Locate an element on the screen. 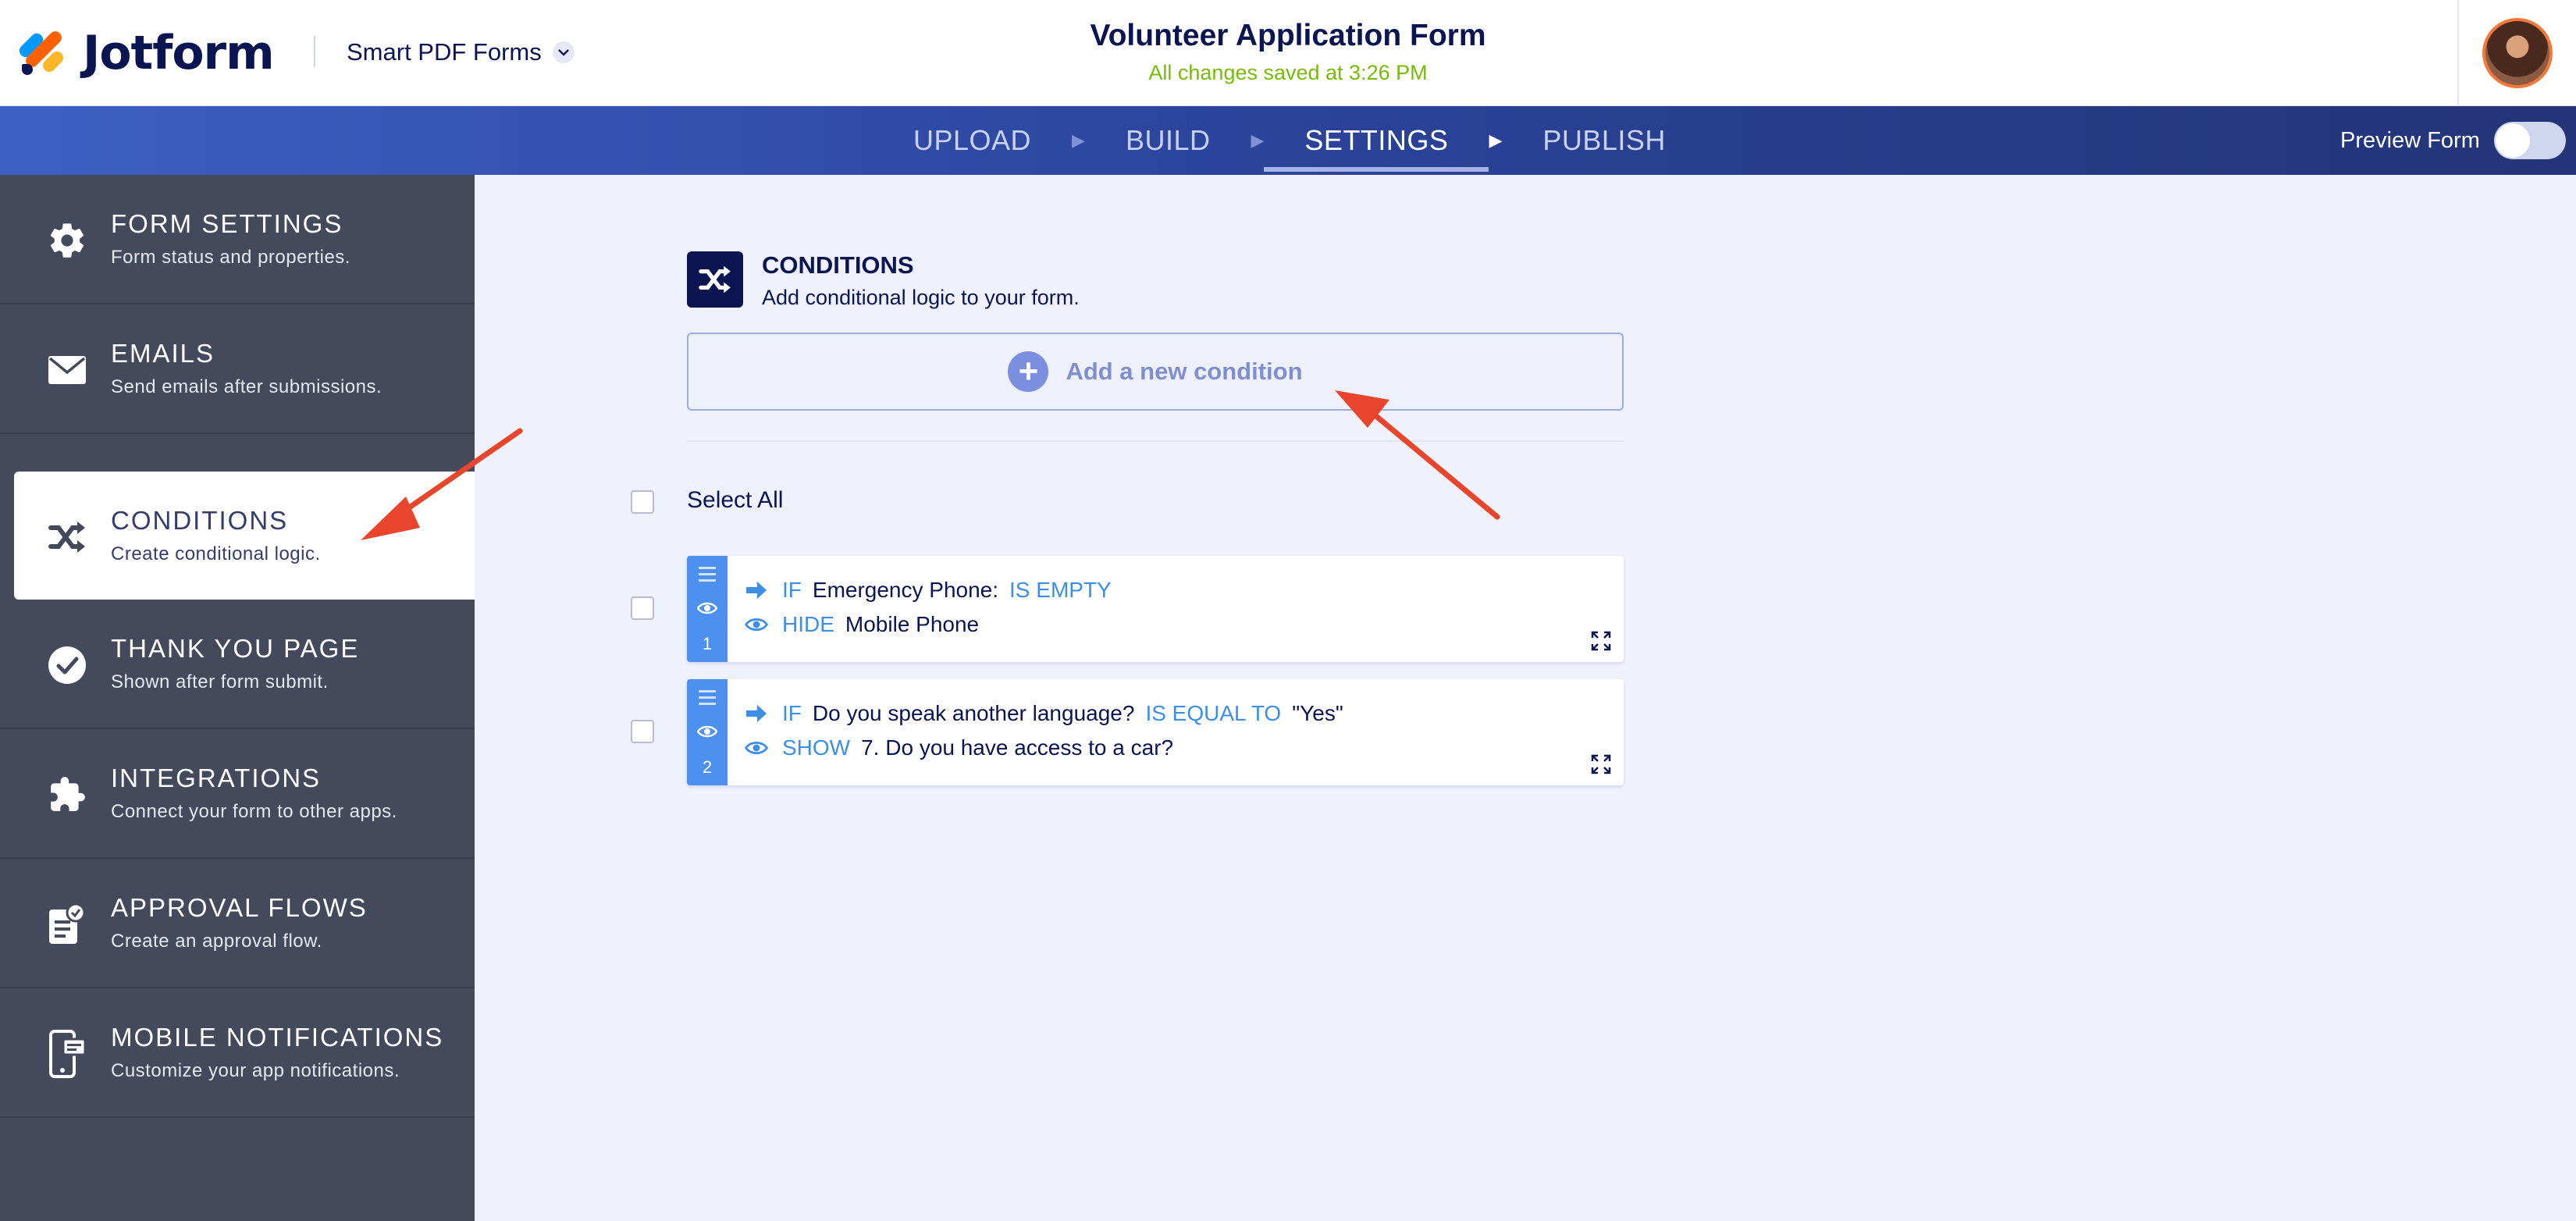 Image resolution: width=2576 pixels, height=1221 pixels. sidebar-item-subtitle: Shown after form submit. is located at coordinates (220, 681).